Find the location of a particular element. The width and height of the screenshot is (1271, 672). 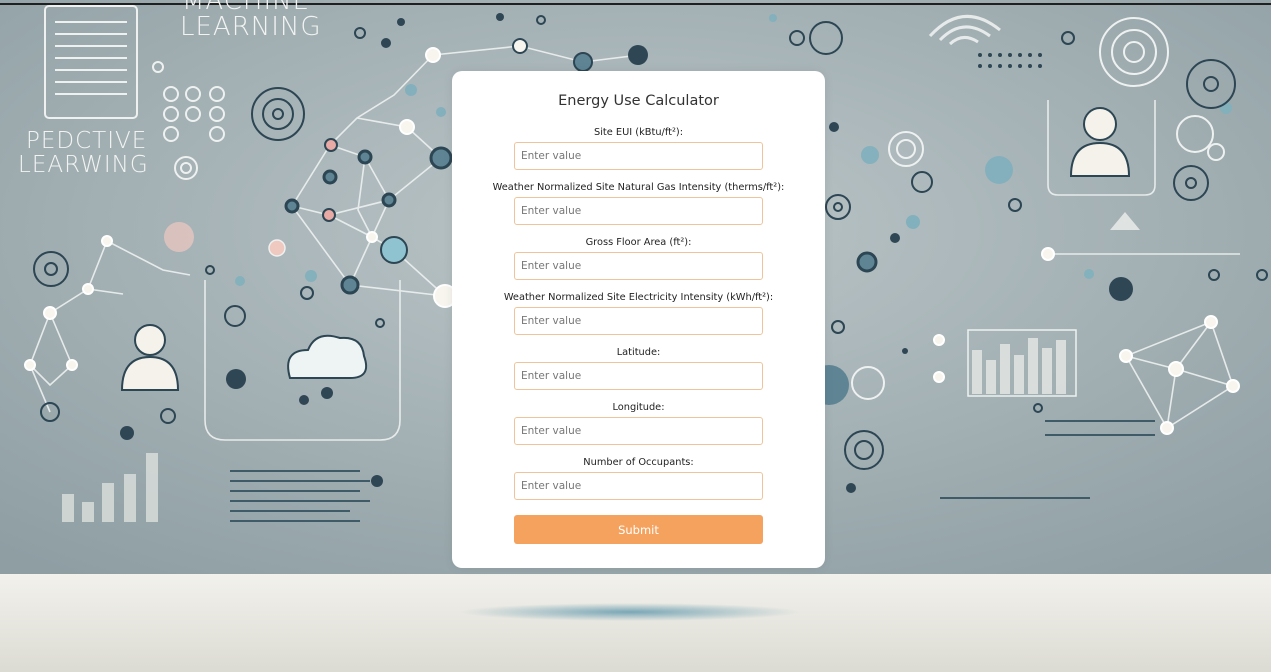

site-eui-input is located at coordinates (638, 156).